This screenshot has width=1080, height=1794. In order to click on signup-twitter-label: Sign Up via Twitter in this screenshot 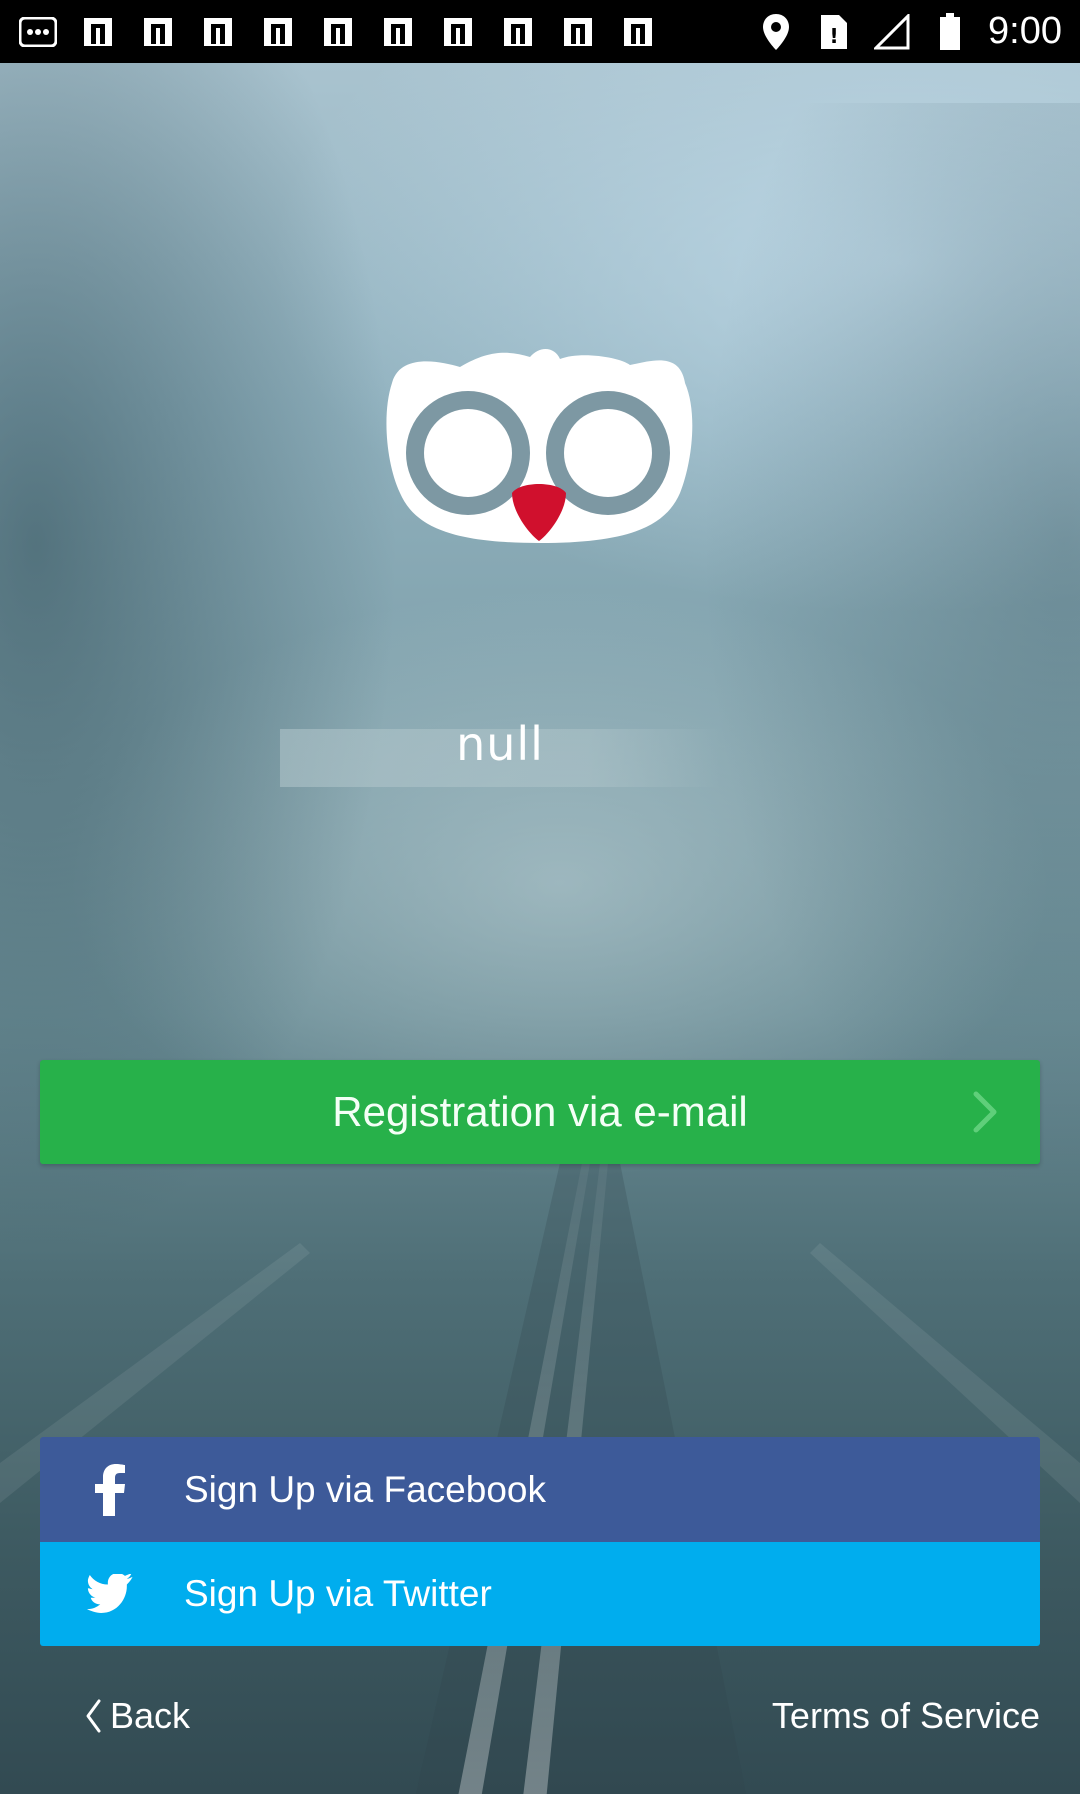, I will do `click(338, 1593)`.